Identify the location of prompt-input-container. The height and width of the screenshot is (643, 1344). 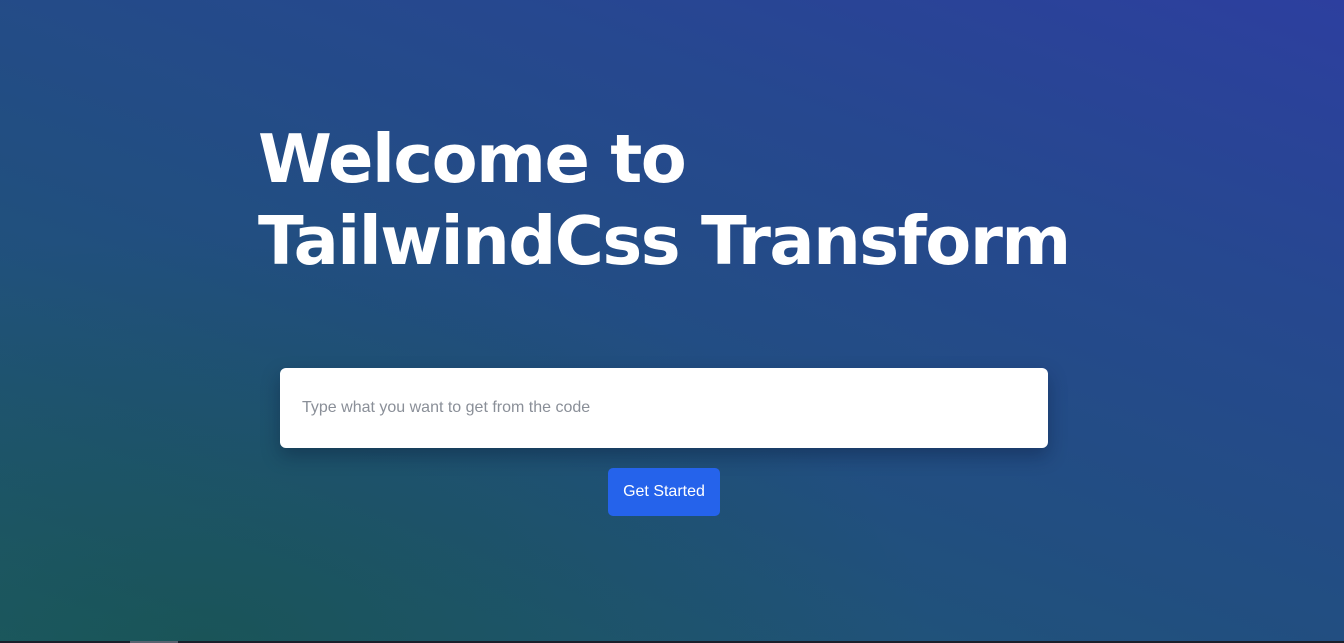
(664, 408).